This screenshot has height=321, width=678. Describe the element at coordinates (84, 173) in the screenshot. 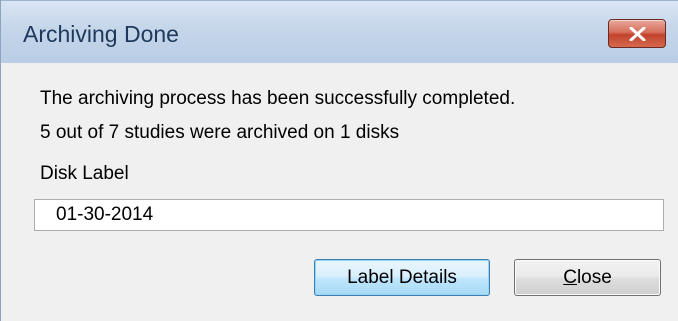

I see `disk-label-caption: Disk Label` at that location.